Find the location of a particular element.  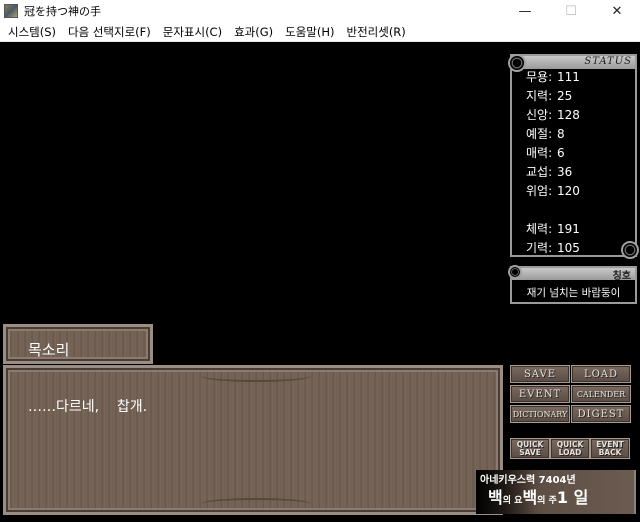

app-icon is located at coordinates (11, 11).